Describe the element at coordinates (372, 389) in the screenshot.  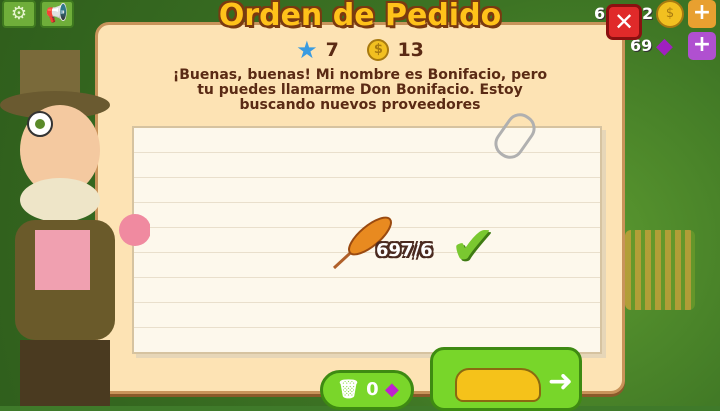
I see `discard-cost: 0` at that location.